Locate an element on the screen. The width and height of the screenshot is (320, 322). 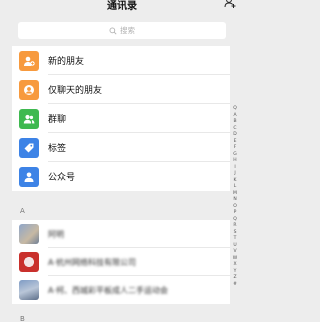
menu-item-new-friends: 新的朋友 is located at coordinates (121, 60).